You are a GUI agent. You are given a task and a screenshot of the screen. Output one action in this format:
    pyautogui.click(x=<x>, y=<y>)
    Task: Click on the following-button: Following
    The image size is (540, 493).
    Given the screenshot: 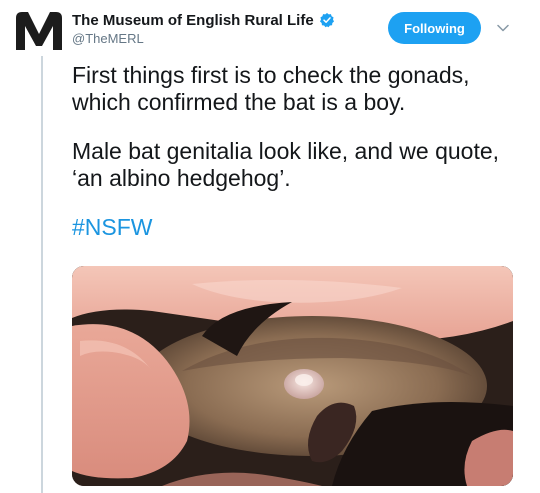 What is the action you would take?
    pyautogui.click(x=434, y=28)
    